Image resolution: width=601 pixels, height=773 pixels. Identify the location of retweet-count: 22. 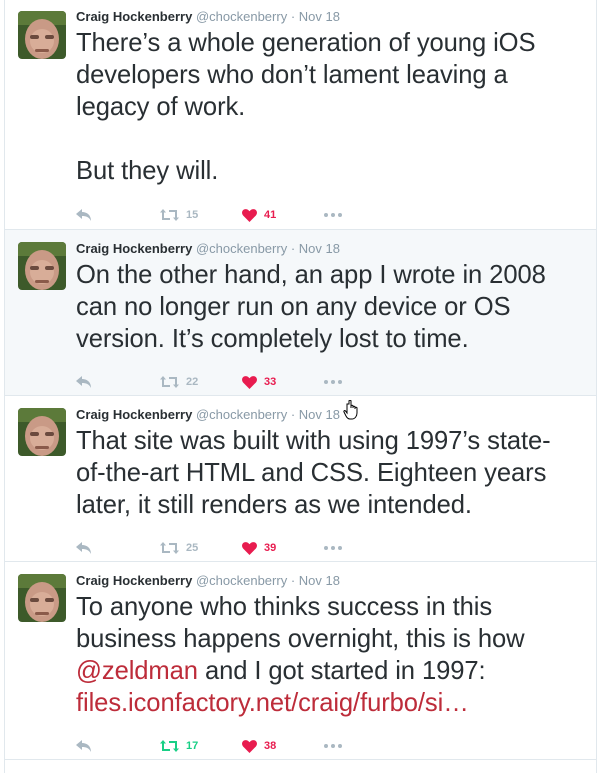
(192, 382).